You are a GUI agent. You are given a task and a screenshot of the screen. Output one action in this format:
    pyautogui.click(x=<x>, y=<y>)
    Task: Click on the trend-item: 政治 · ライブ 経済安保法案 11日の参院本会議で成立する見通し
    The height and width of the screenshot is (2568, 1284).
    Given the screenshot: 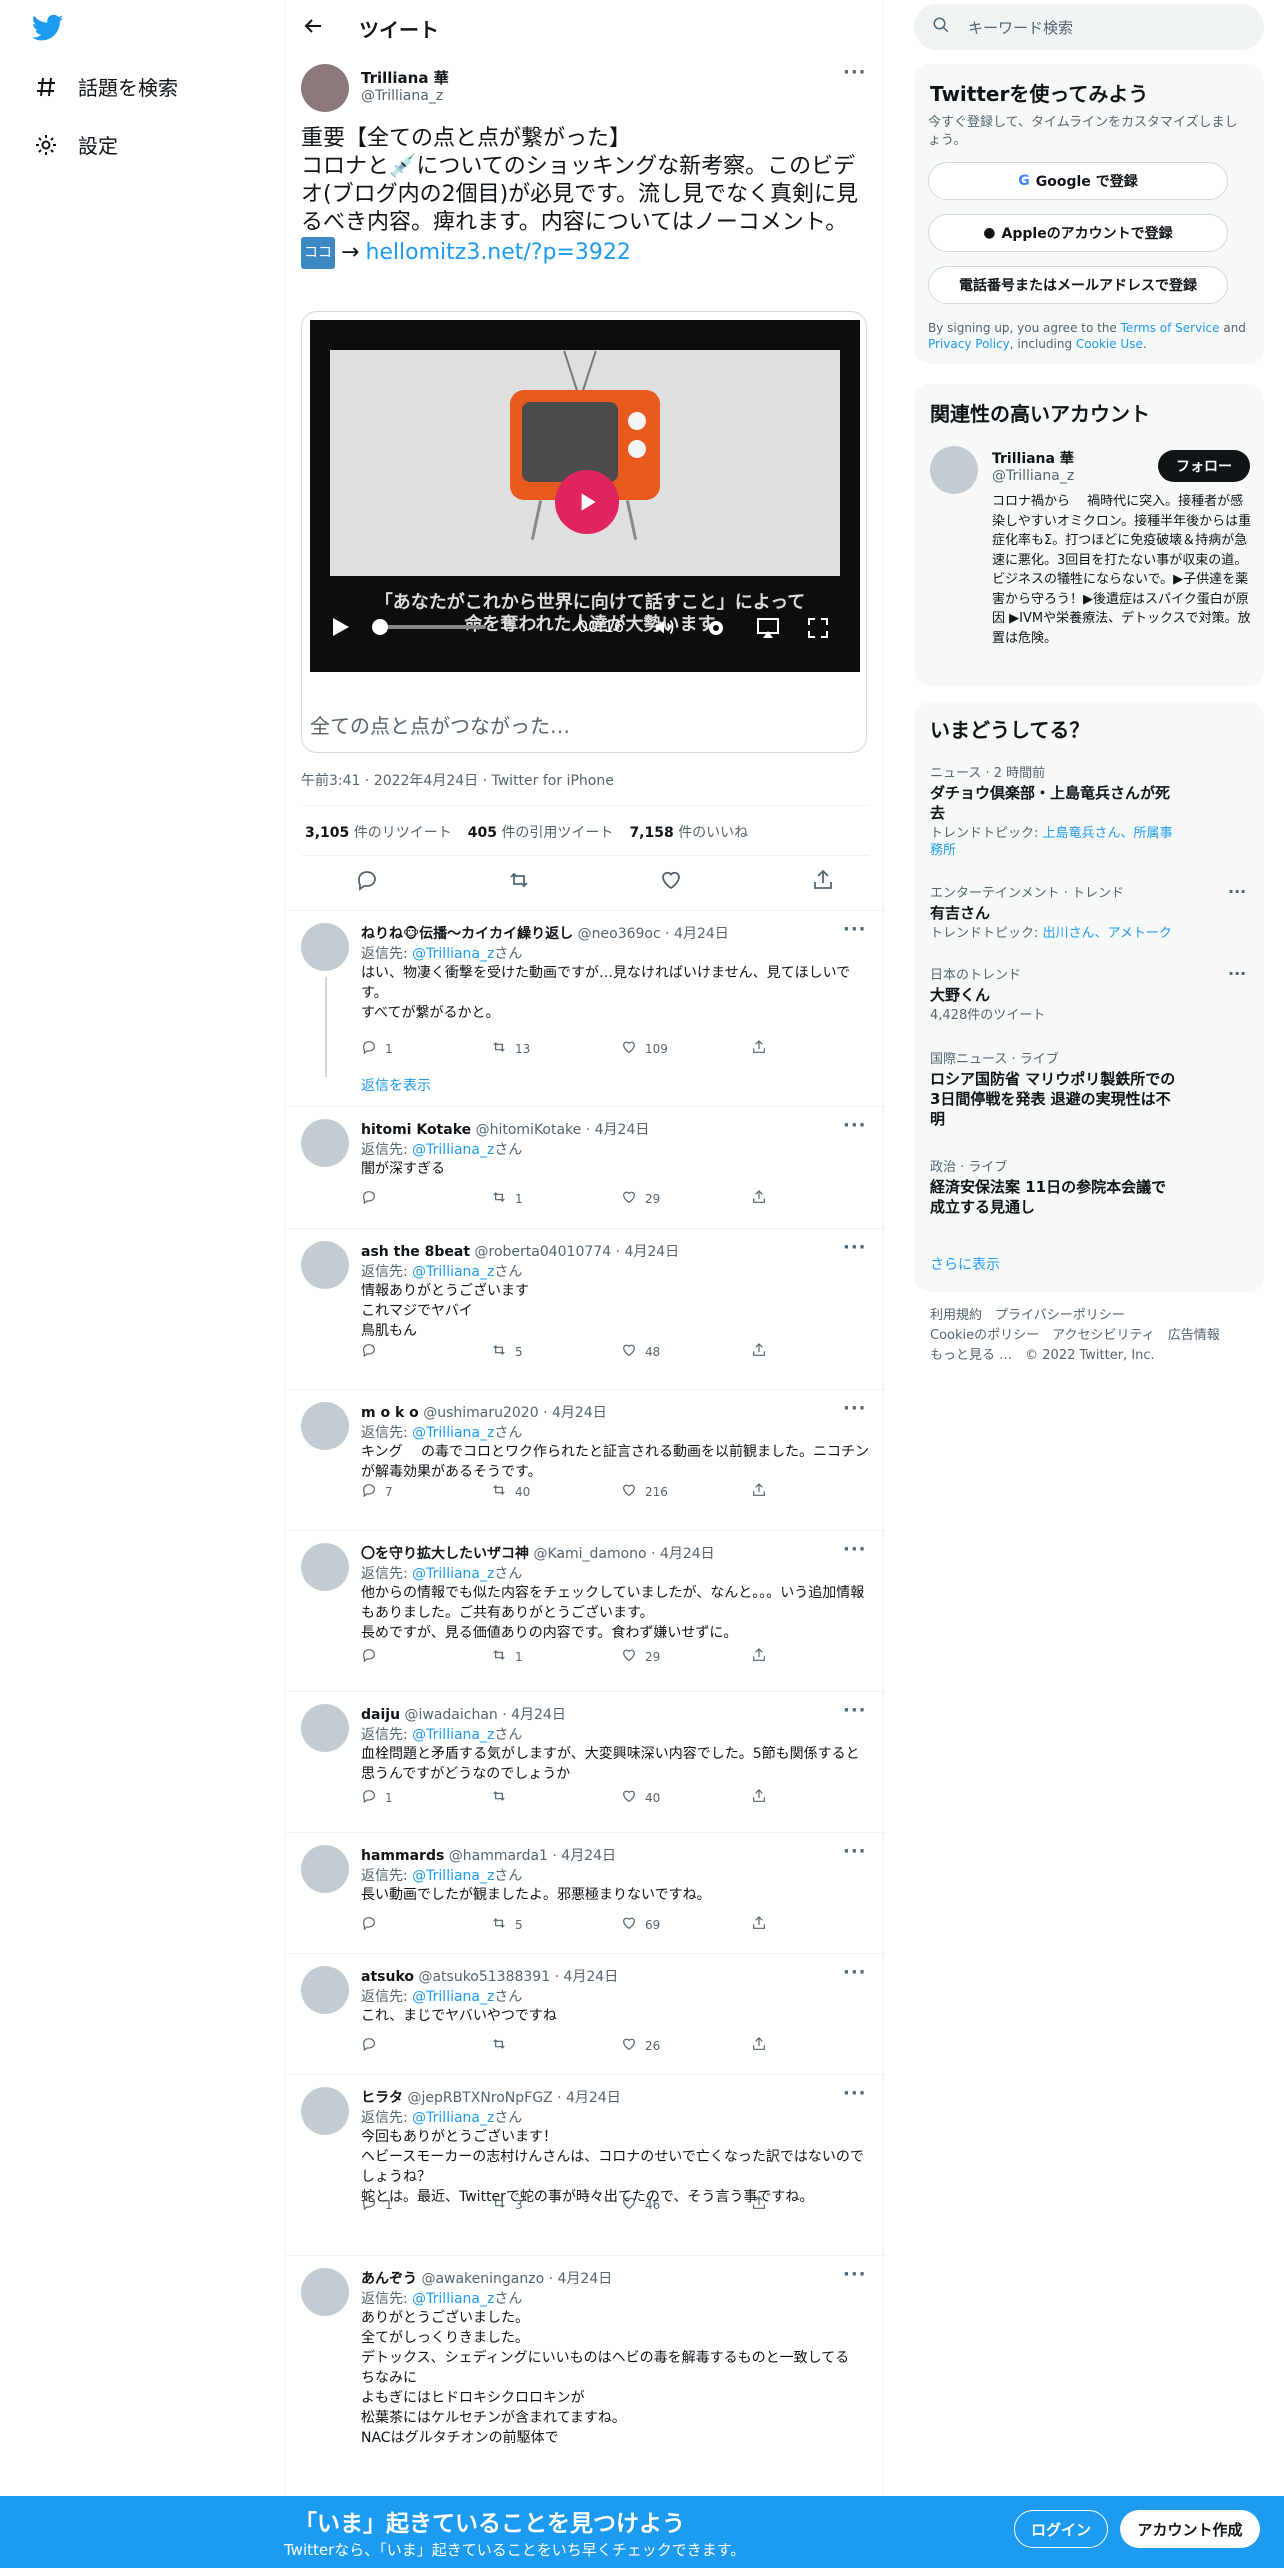 What is the action you would take?
    pyautogui.click(x=1090, y=1186)
    